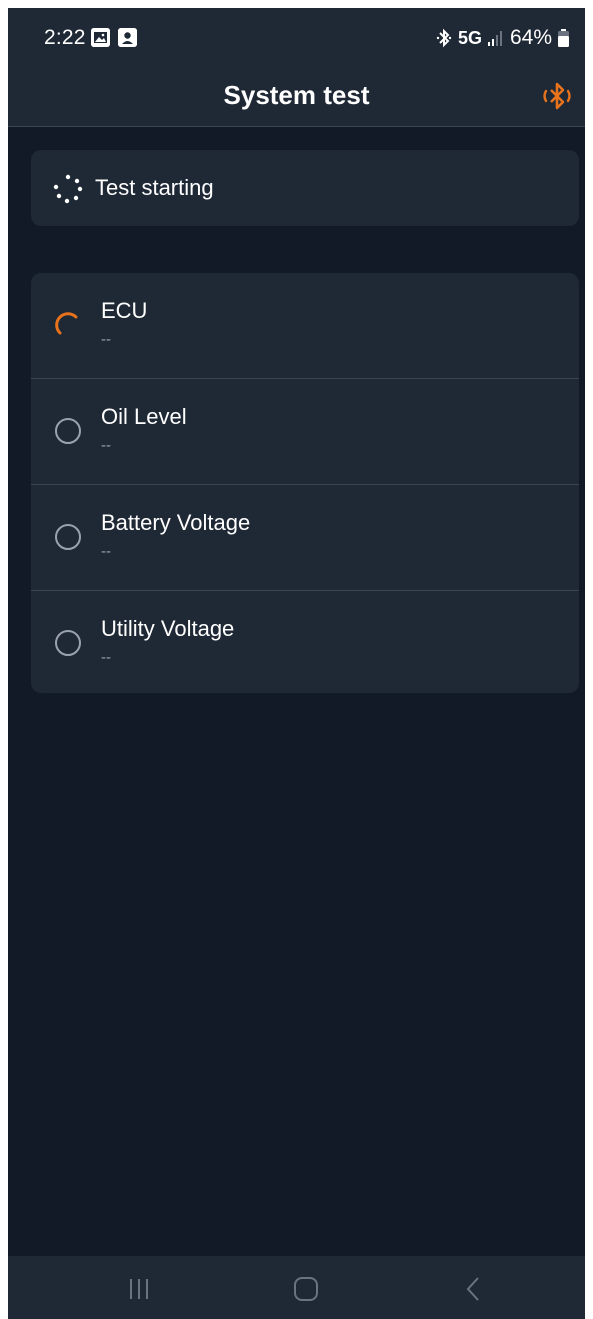 This screenshot has width=593, height=1319. Describe the element at coordinates (469, 37) in the screenshot. I see `network-type: 5G` at that location.